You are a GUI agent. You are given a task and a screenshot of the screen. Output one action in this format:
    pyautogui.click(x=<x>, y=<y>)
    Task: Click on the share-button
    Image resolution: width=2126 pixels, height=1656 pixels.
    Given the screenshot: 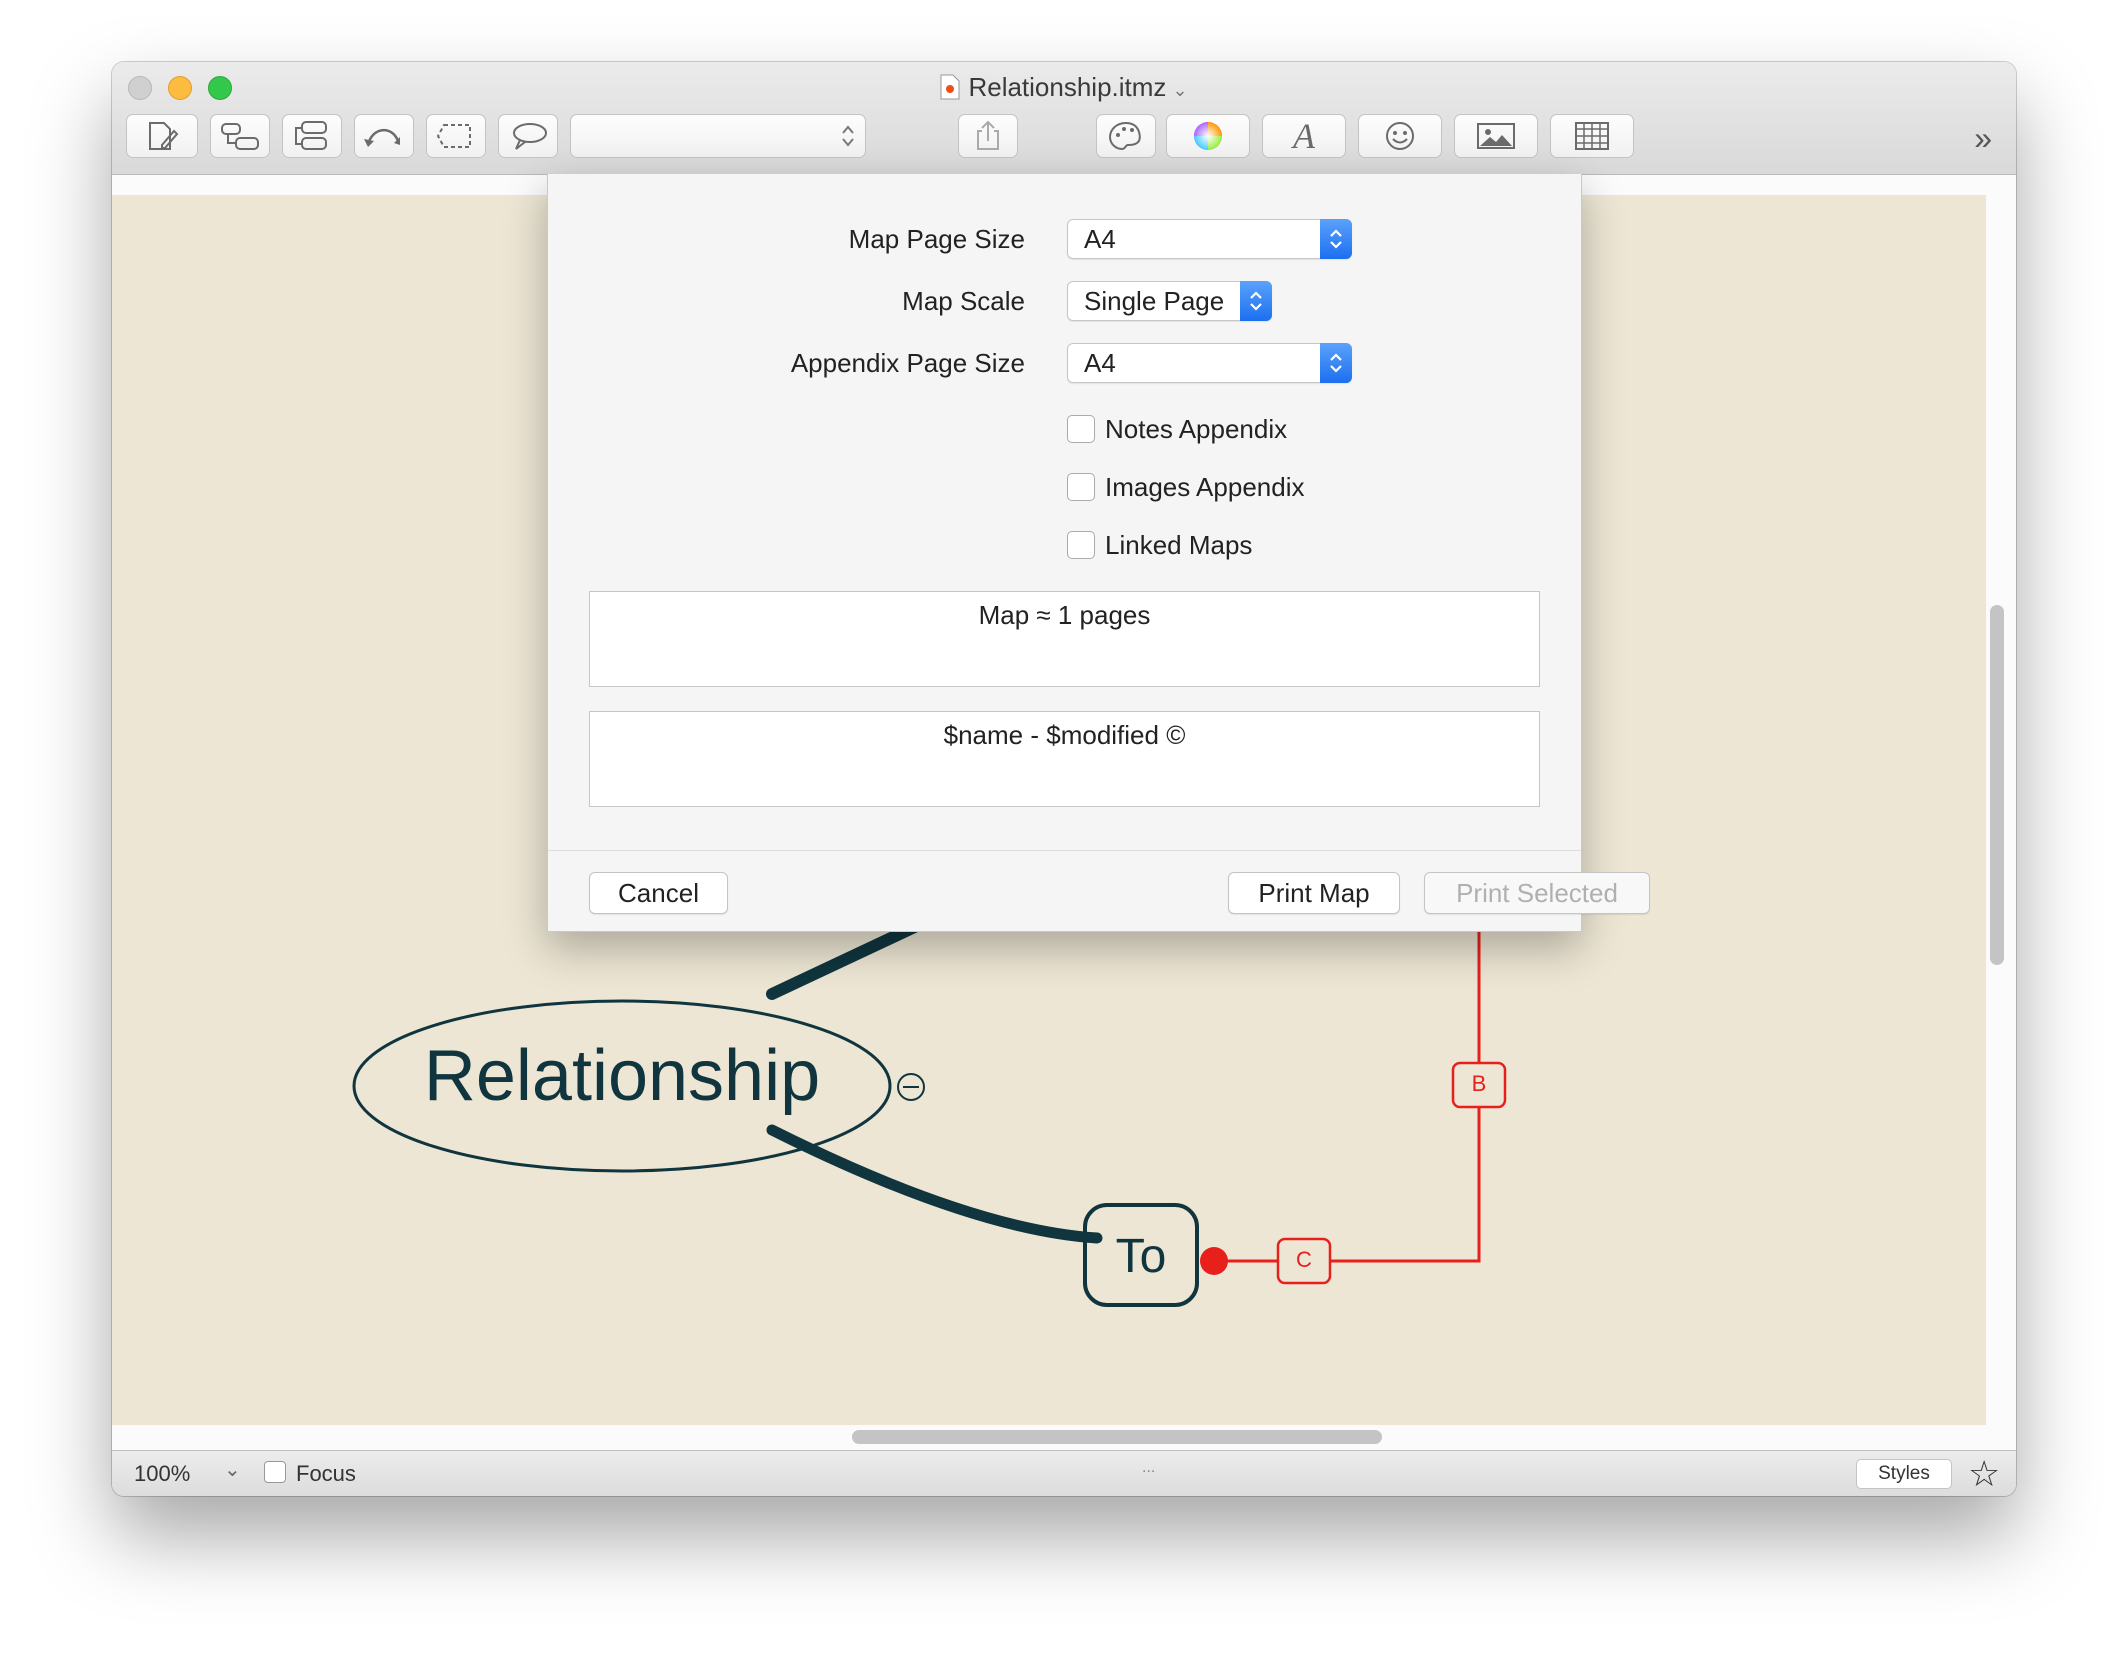 What is the action you would take?
    pyautogui.click(x=988, y=136)
    